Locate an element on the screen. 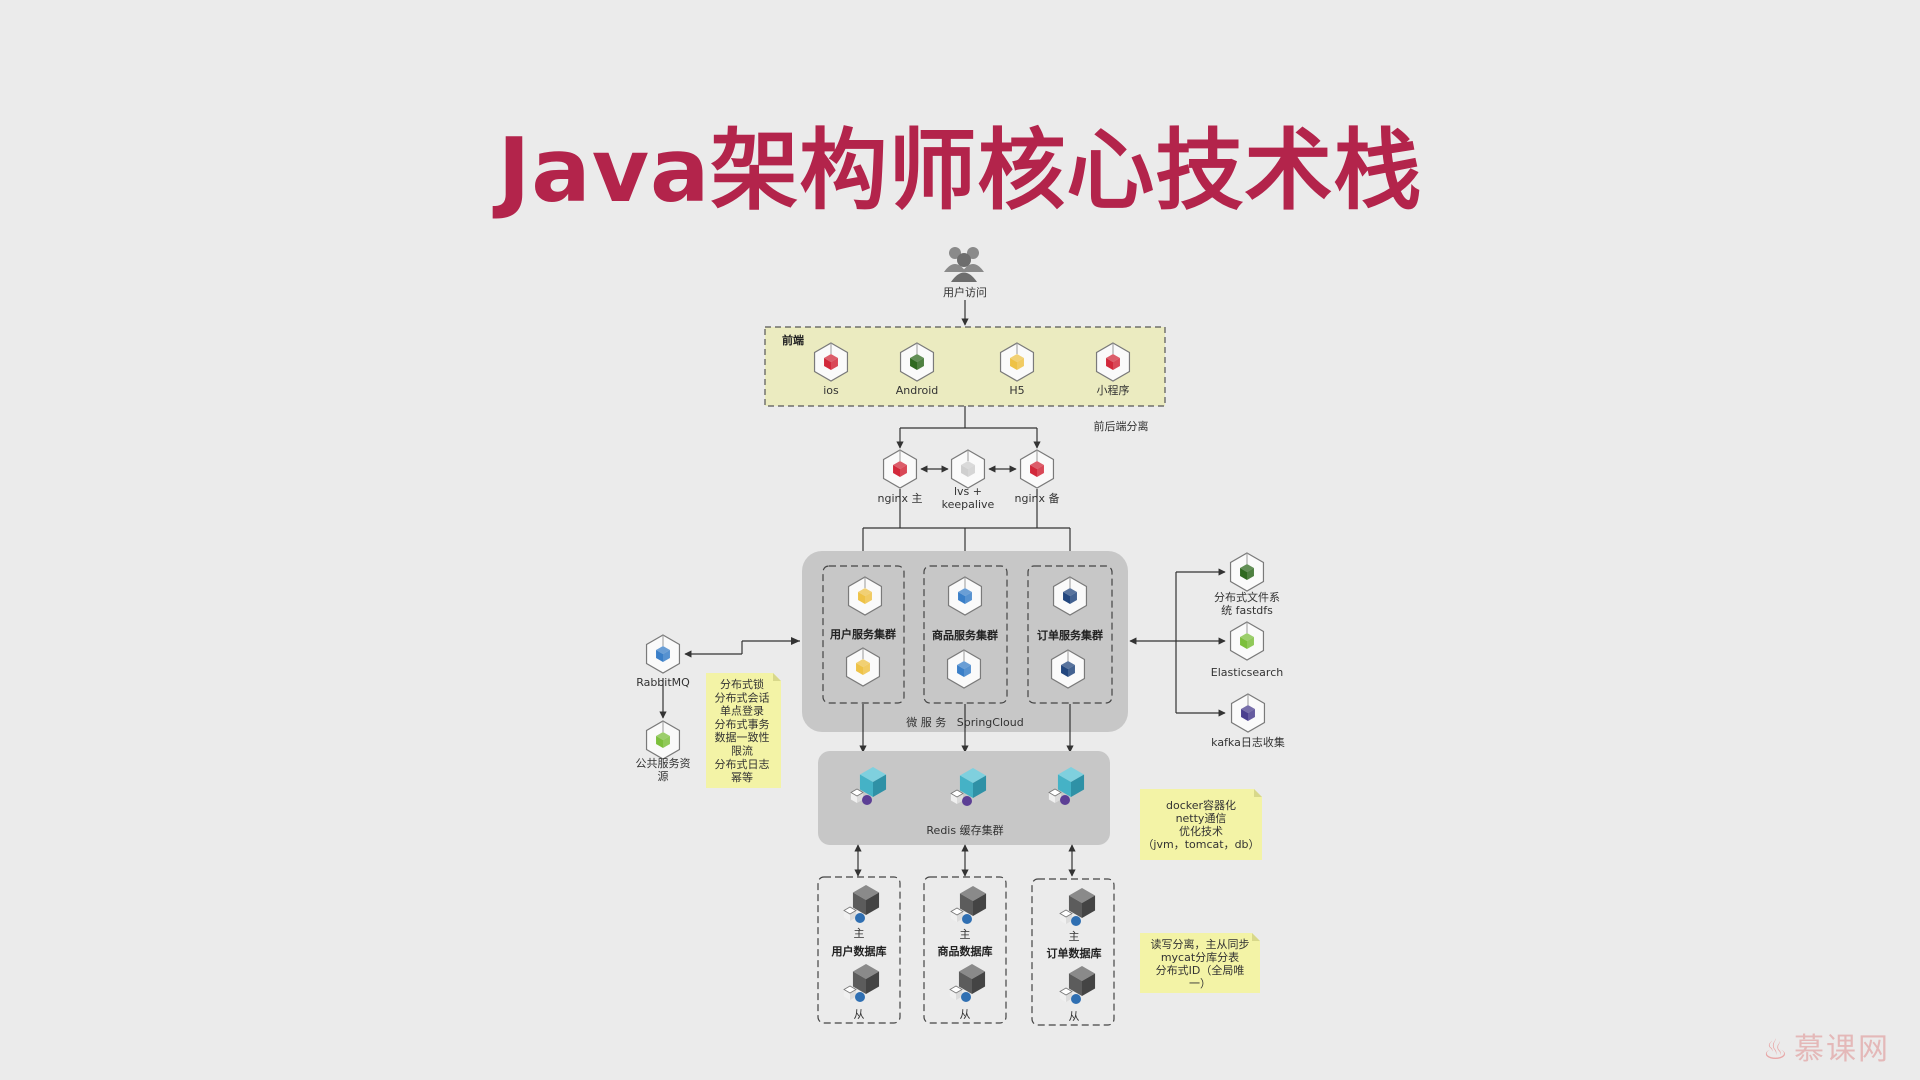  distributed-note-text: 分布式锁分布式会话单点登录分布式事务数据一致性限流分布式日志幂等 is located at coordinates (742, 730).